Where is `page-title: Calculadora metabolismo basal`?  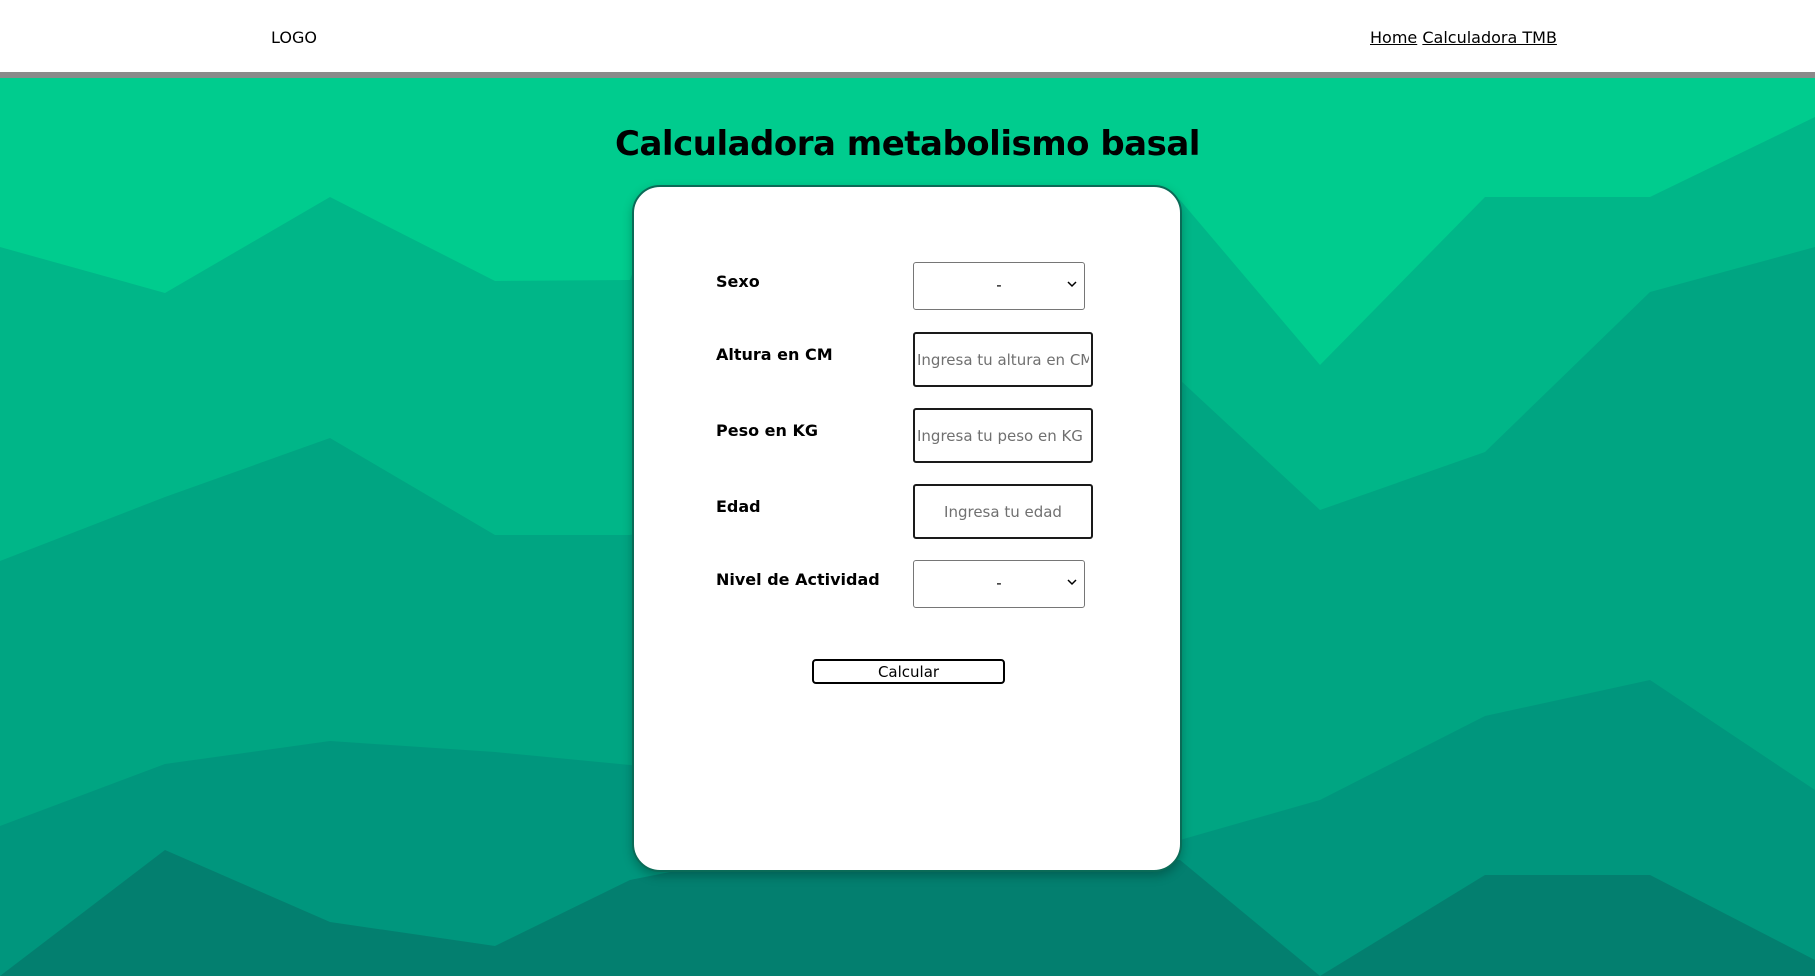 page-title: Calculadora metabolismo basal is located at coordinates (907, 144).